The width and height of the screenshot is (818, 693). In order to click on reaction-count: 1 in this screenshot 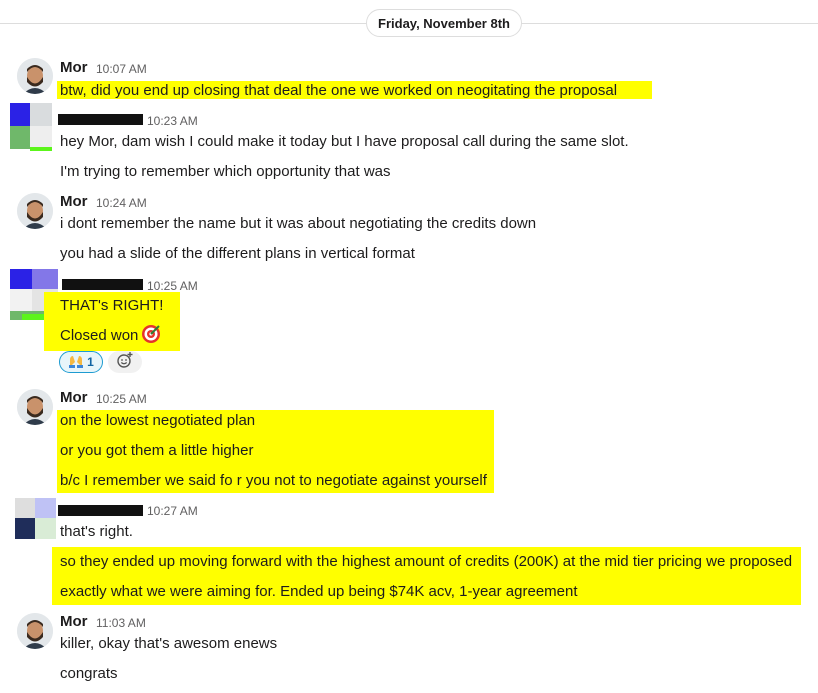, I will do `click(90, 362)`.